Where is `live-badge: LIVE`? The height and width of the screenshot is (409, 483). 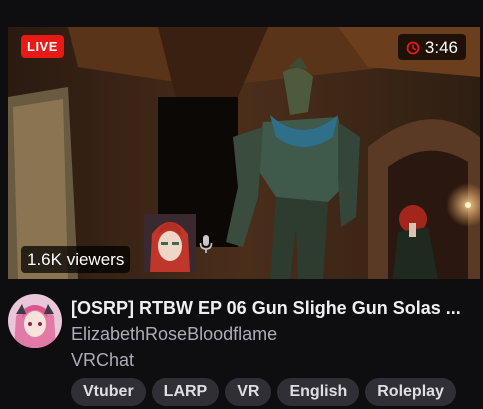
live-badge: LIVE is located at coordinates (42, 46).